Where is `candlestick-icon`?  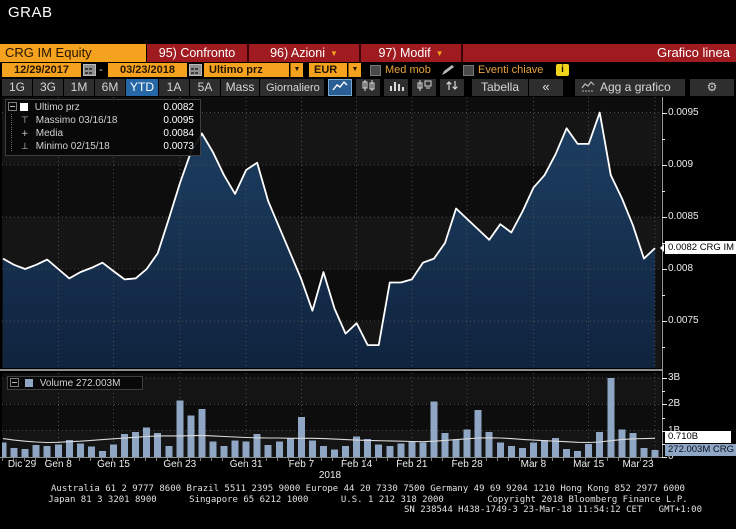 candlestick-icon is located at coordinates (368, 85).